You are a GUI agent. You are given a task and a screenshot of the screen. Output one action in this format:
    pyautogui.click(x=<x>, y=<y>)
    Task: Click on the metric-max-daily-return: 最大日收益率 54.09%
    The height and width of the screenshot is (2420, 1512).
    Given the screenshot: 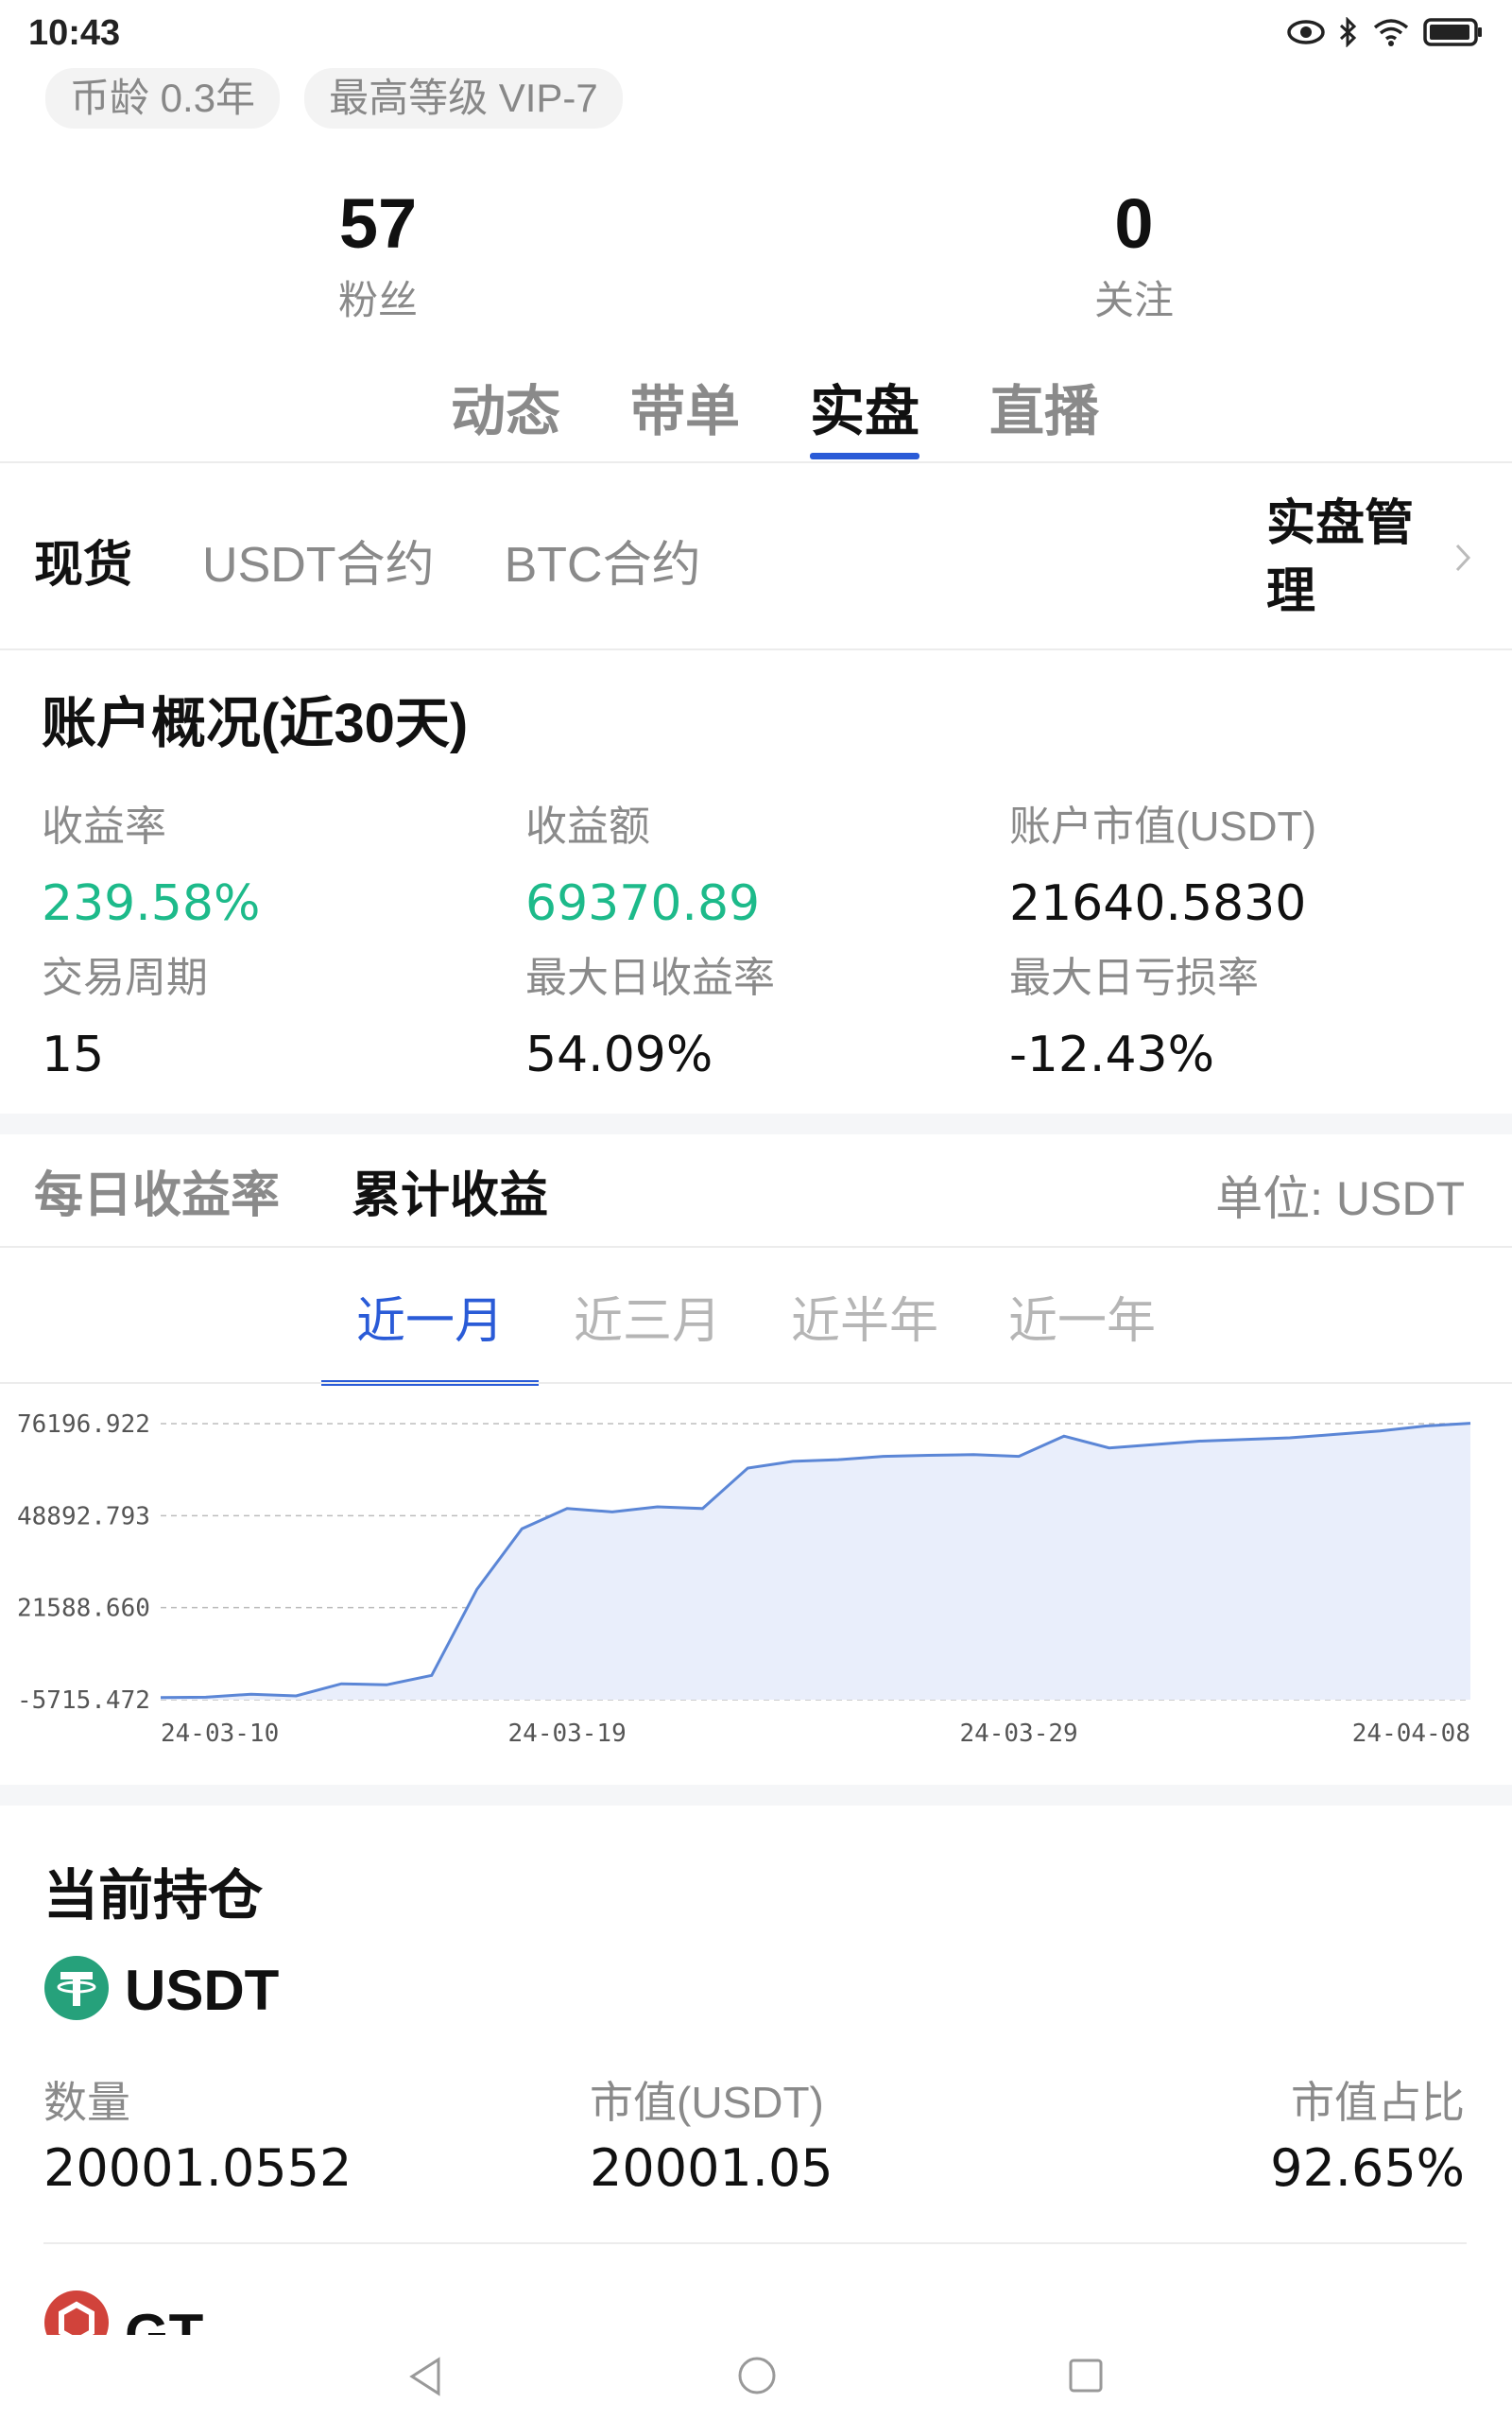 What is the action you would take?
    pyautogui.click(x=650, y=1013)
    